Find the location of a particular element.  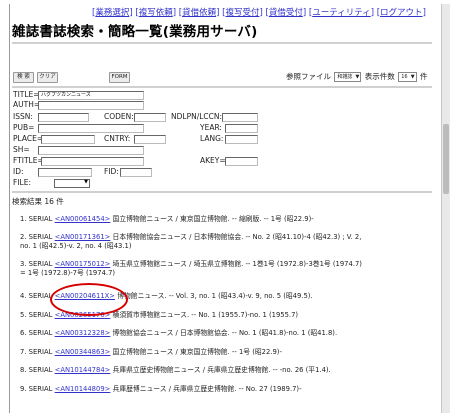

search-button: 検 索 is located at coordinates (23, 77).